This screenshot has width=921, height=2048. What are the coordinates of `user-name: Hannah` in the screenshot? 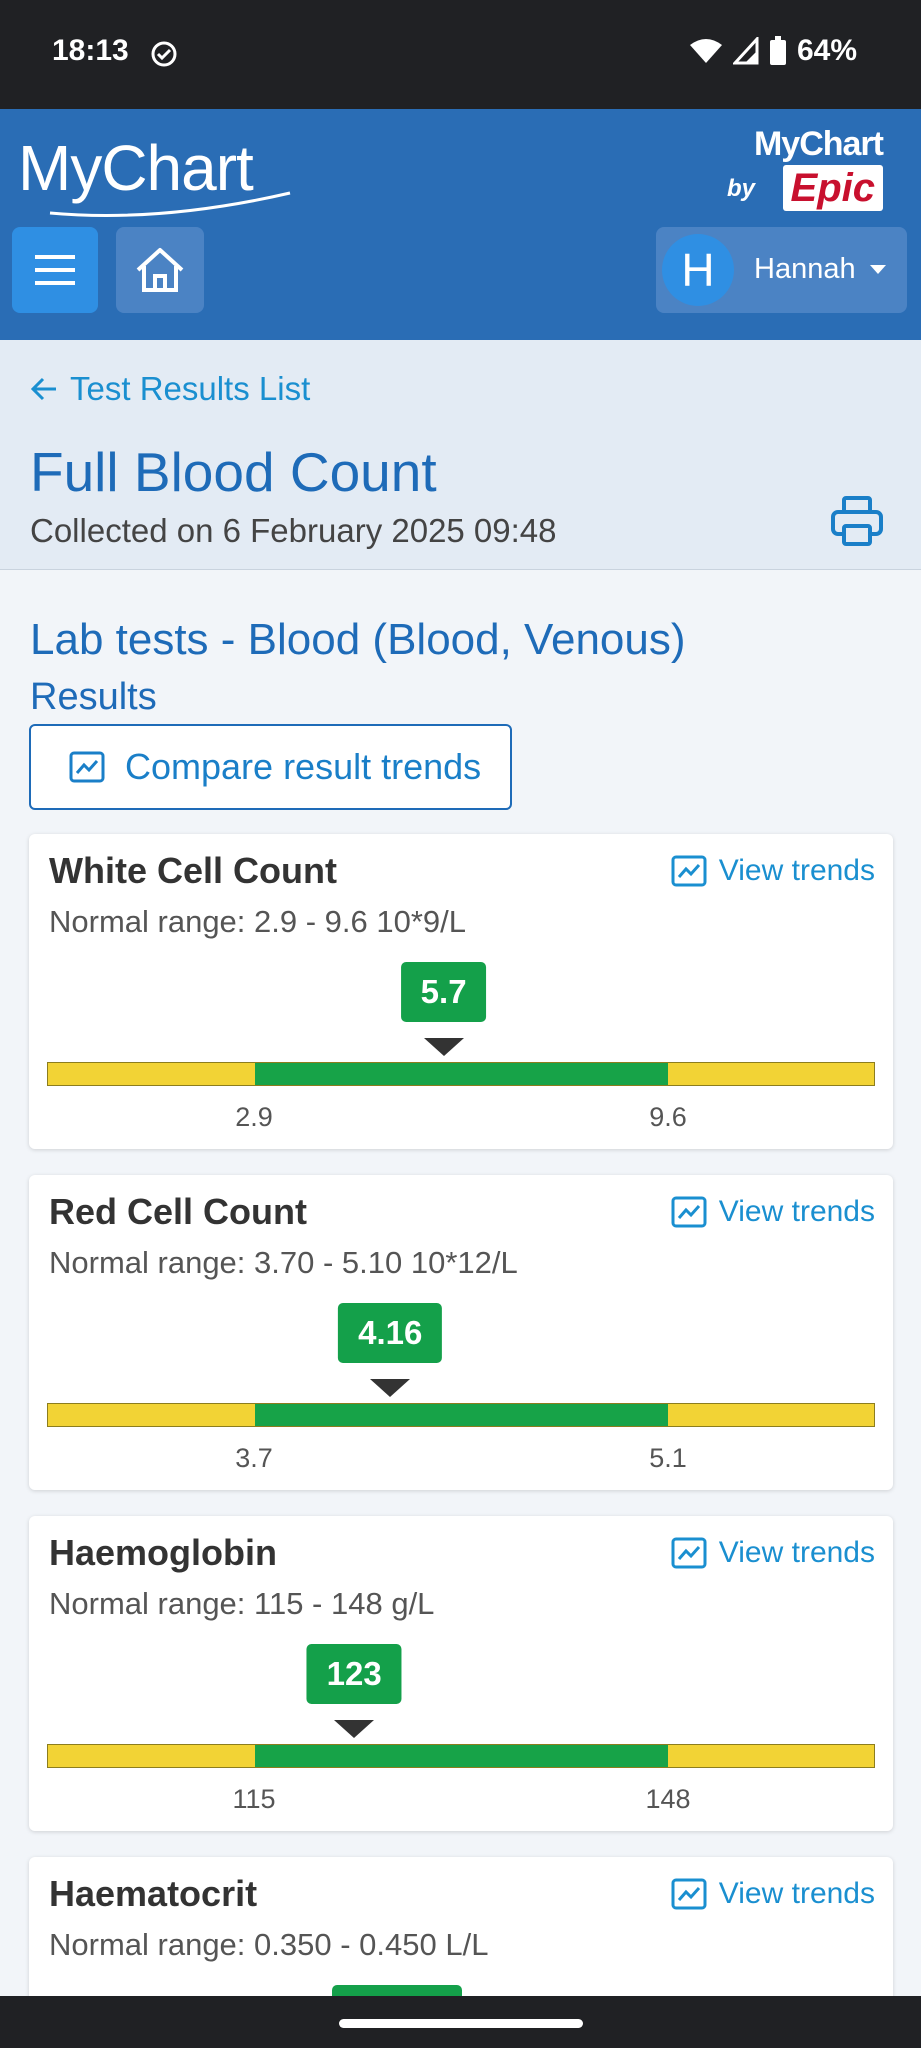 It's located at (805, 269).